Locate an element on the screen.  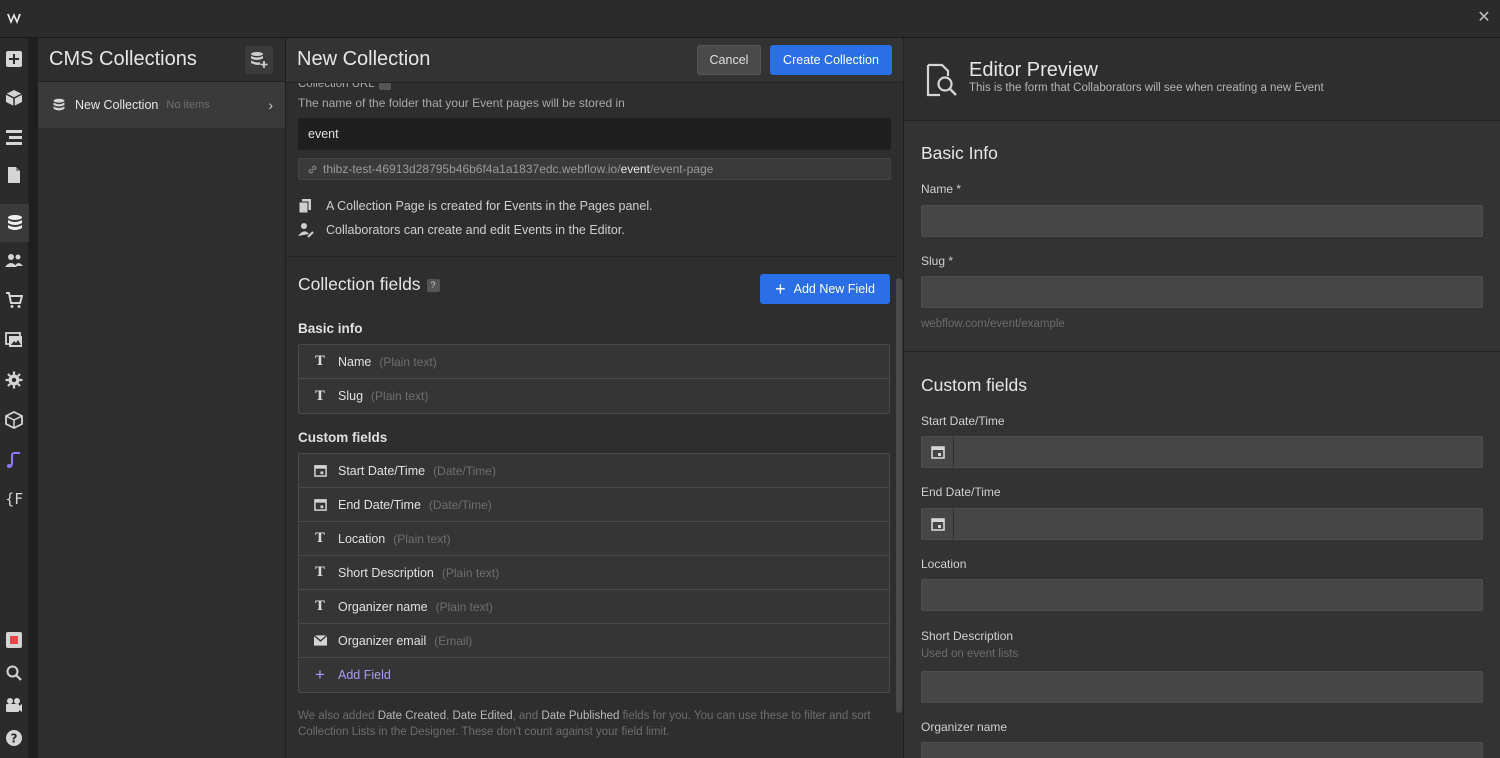
top-bar: ✕ is located at coordinates (750, 19).